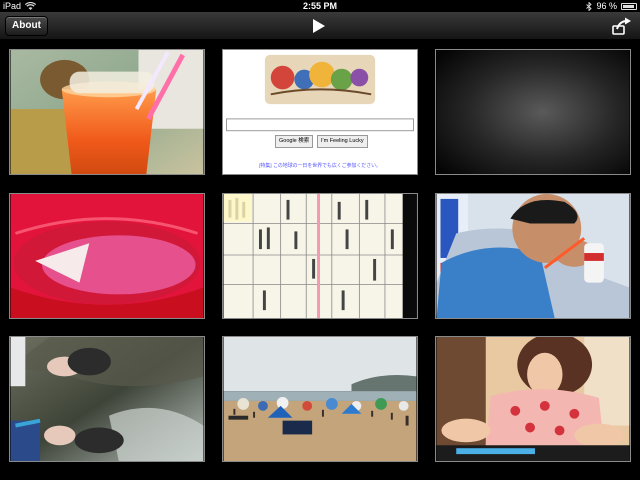 Image resolution: width=640 pixels, height=480 pixels. I want to click on photo-feet-water, so click(107, 399).